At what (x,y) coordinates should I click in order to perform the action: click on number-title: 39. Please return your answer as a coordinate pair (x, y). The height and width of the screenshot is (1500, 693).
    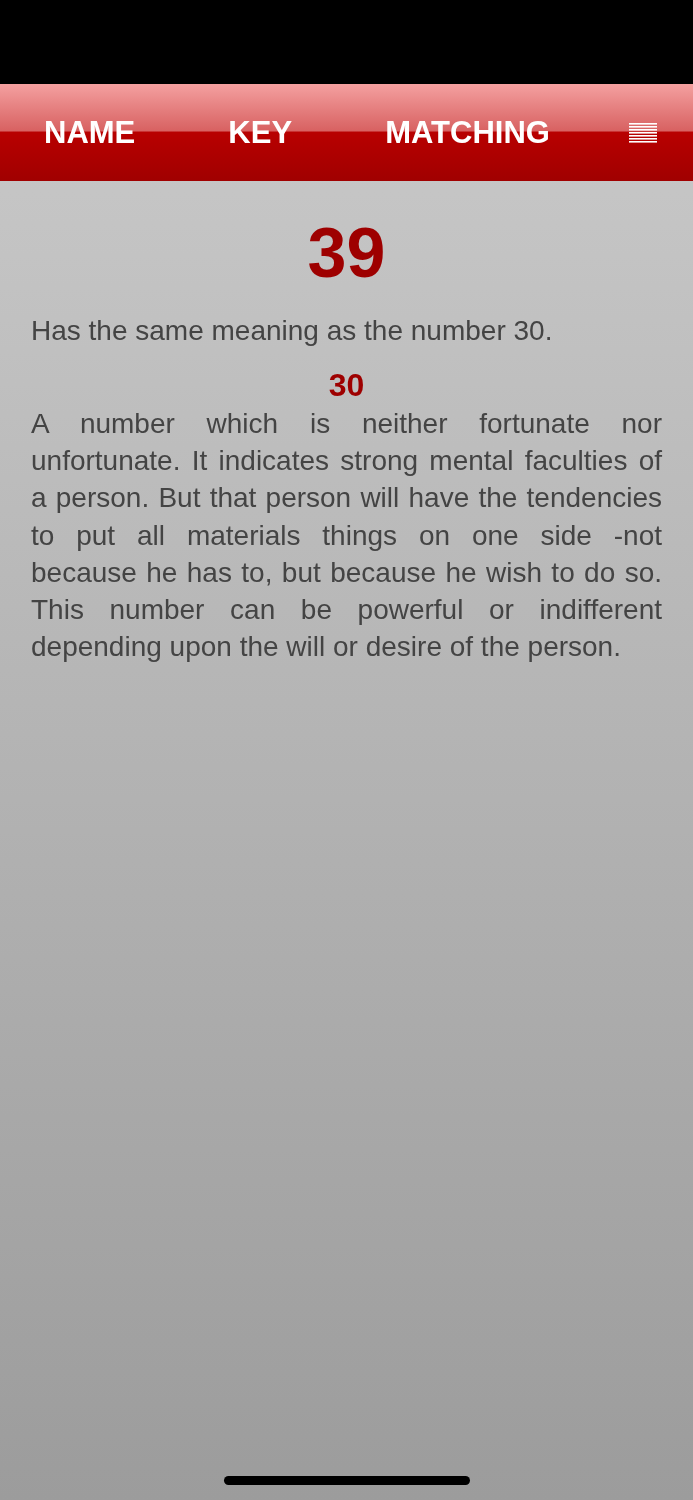
    Looking at the image, I should click on (346, 253).